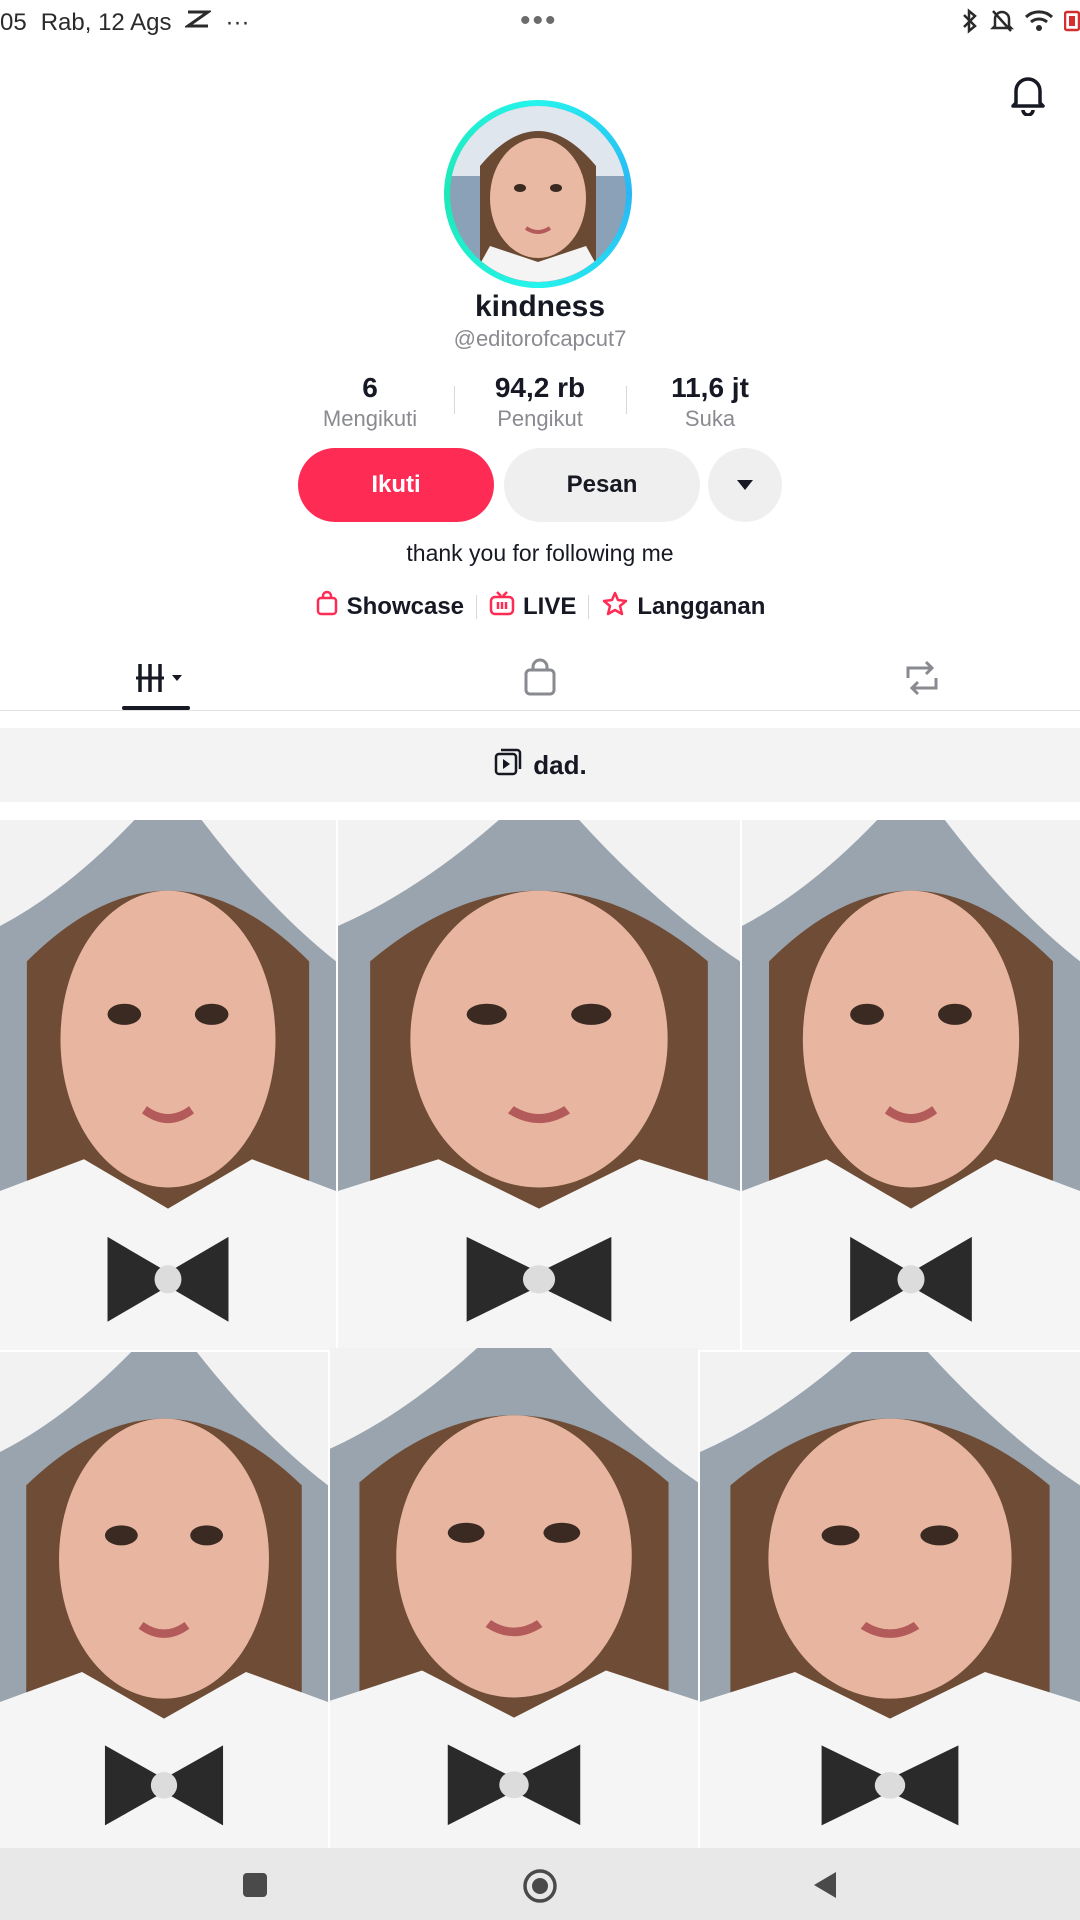 The width and height of the screenshot is (1080, 1920). What do you see at coordinates (1071, 23) in the screenshot?
I see `battery-icon` at bounding box center [1071, 23].